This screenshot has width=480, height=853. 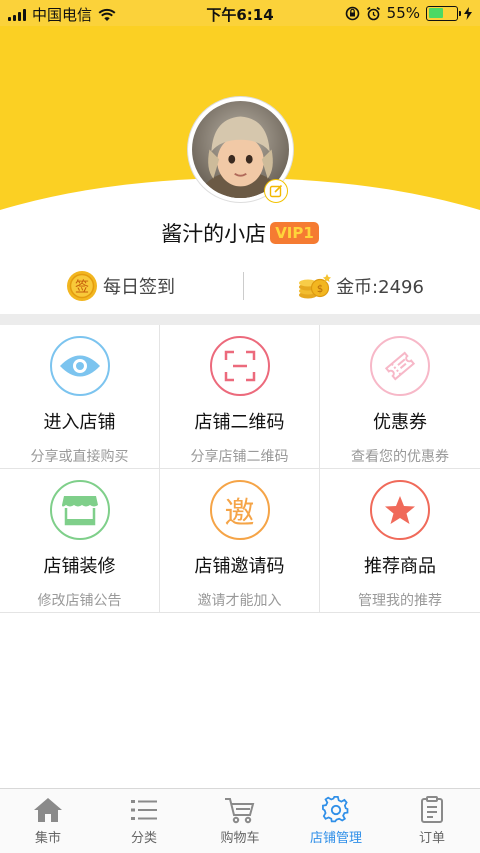 What do you see at coordinates (400, 397) in the screenshot?
I see `coupon-button: 优惠券 查看您的优惠券` at bounding box center [400, 397].